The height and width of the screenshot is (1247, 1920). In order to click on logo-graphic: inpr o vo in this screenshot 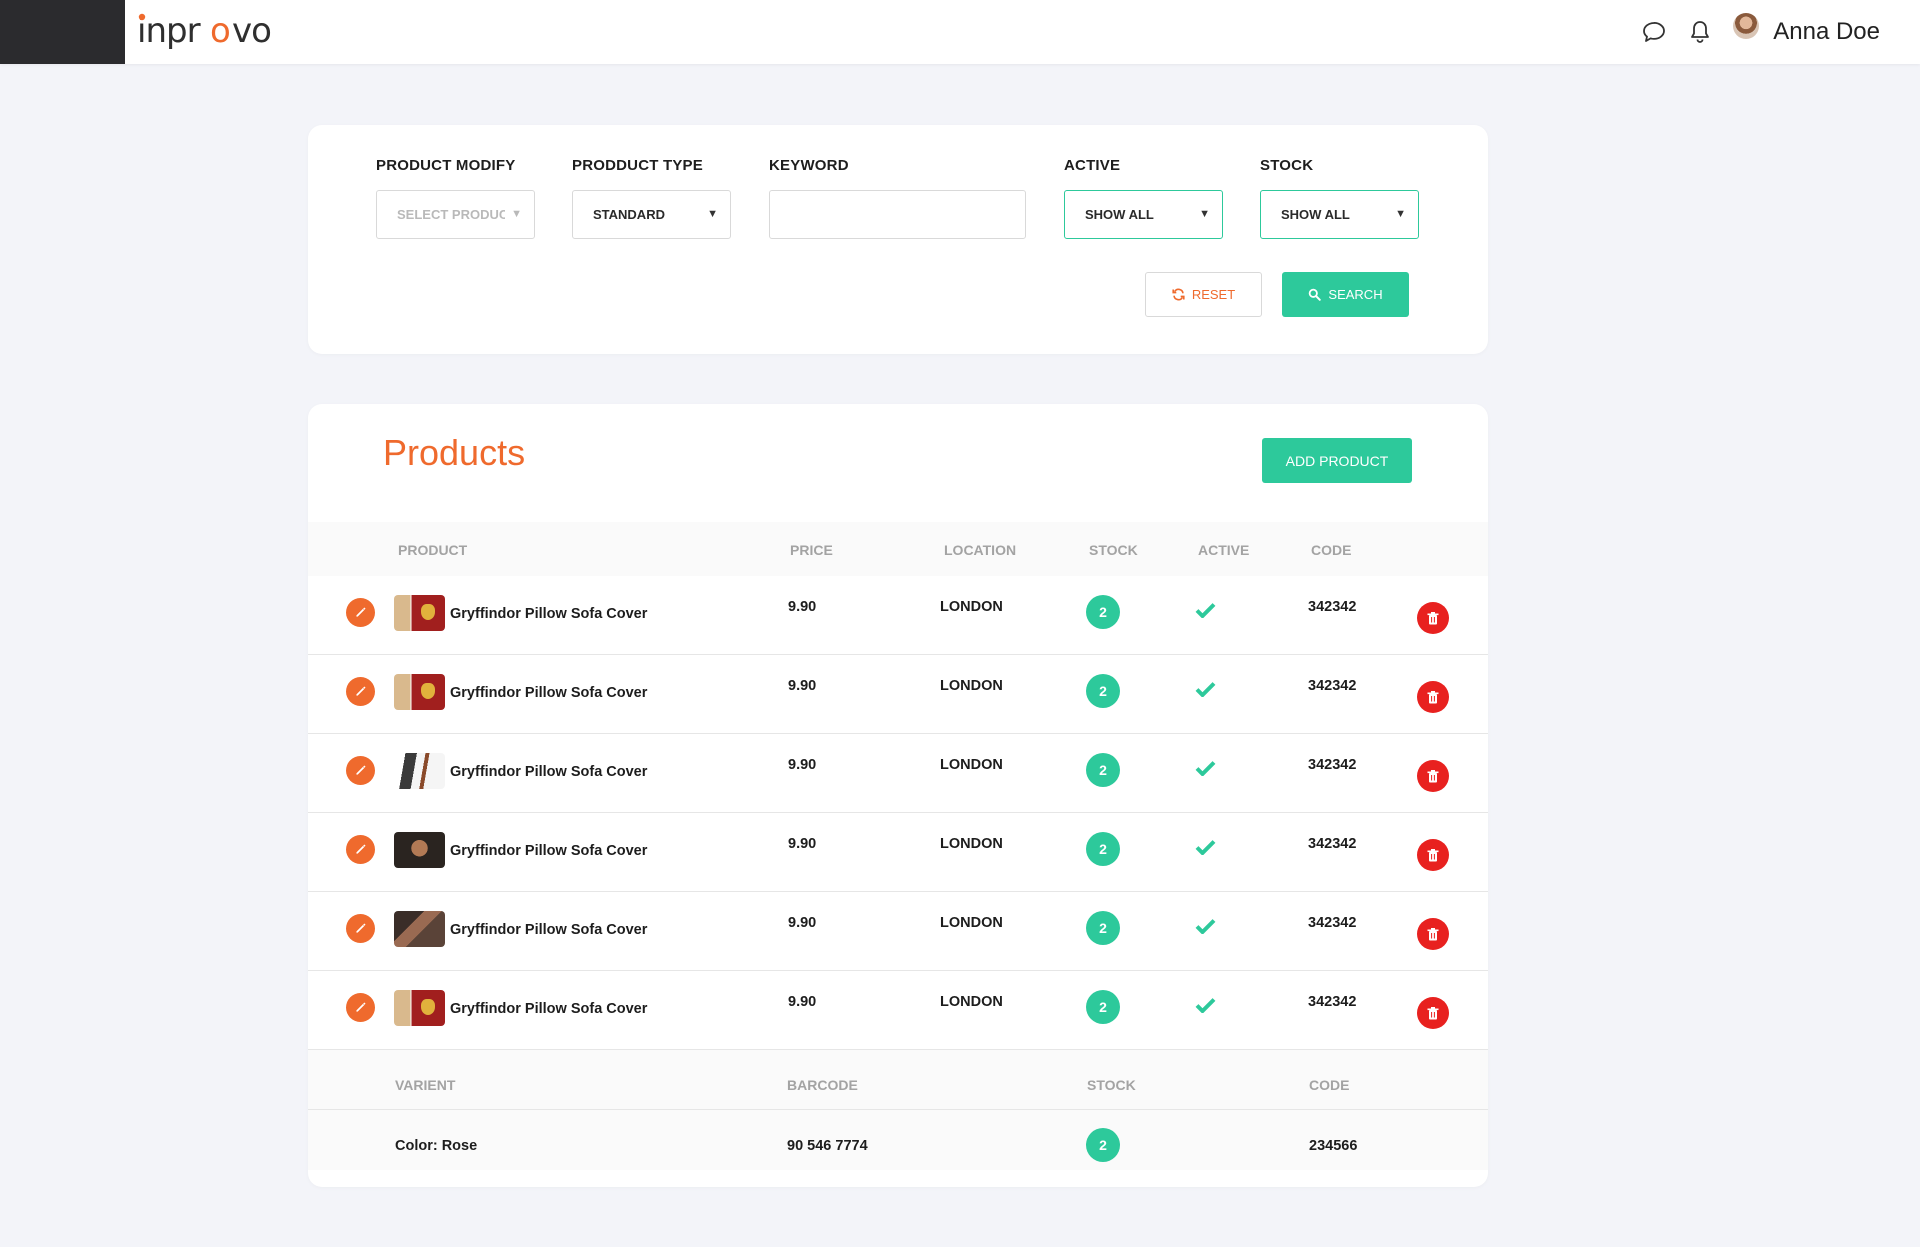, I will do `click(204, 31)`.